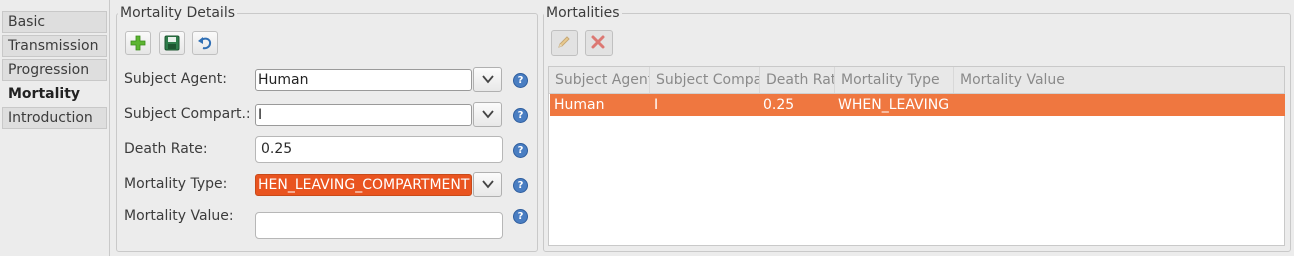 The image size is (1294, 256). I want to click on mortality-value-label: Mortality Value:, so click(179, 216).